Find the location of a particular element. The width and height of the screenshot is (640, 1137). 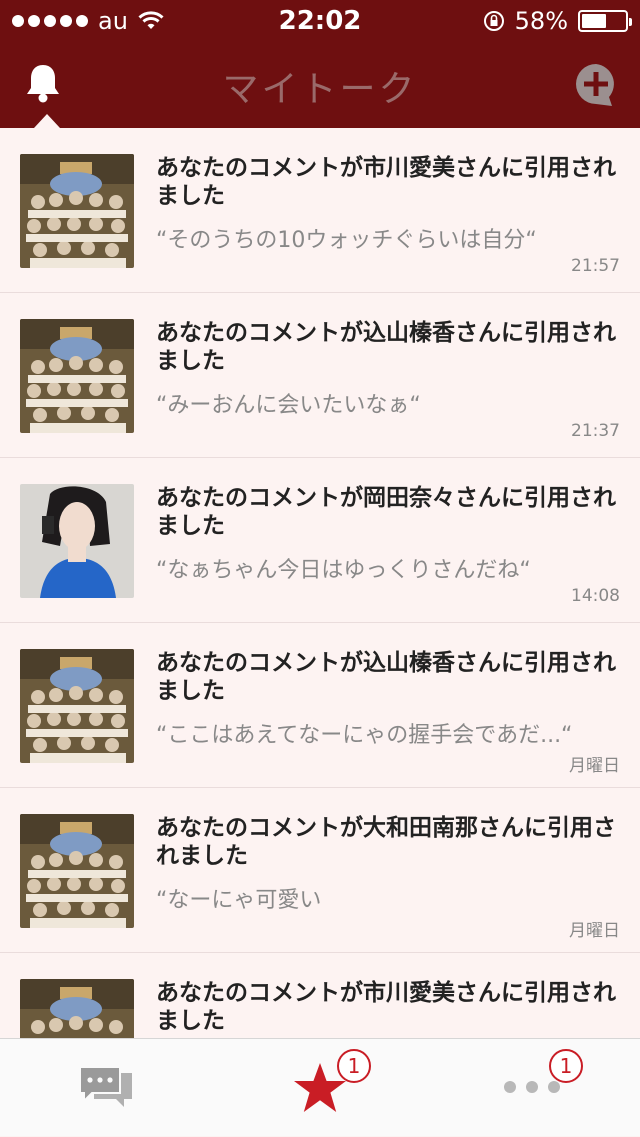

list-item: あなたのコメントが市川愛美さんに引用されました is located at coordinates (320, 995).